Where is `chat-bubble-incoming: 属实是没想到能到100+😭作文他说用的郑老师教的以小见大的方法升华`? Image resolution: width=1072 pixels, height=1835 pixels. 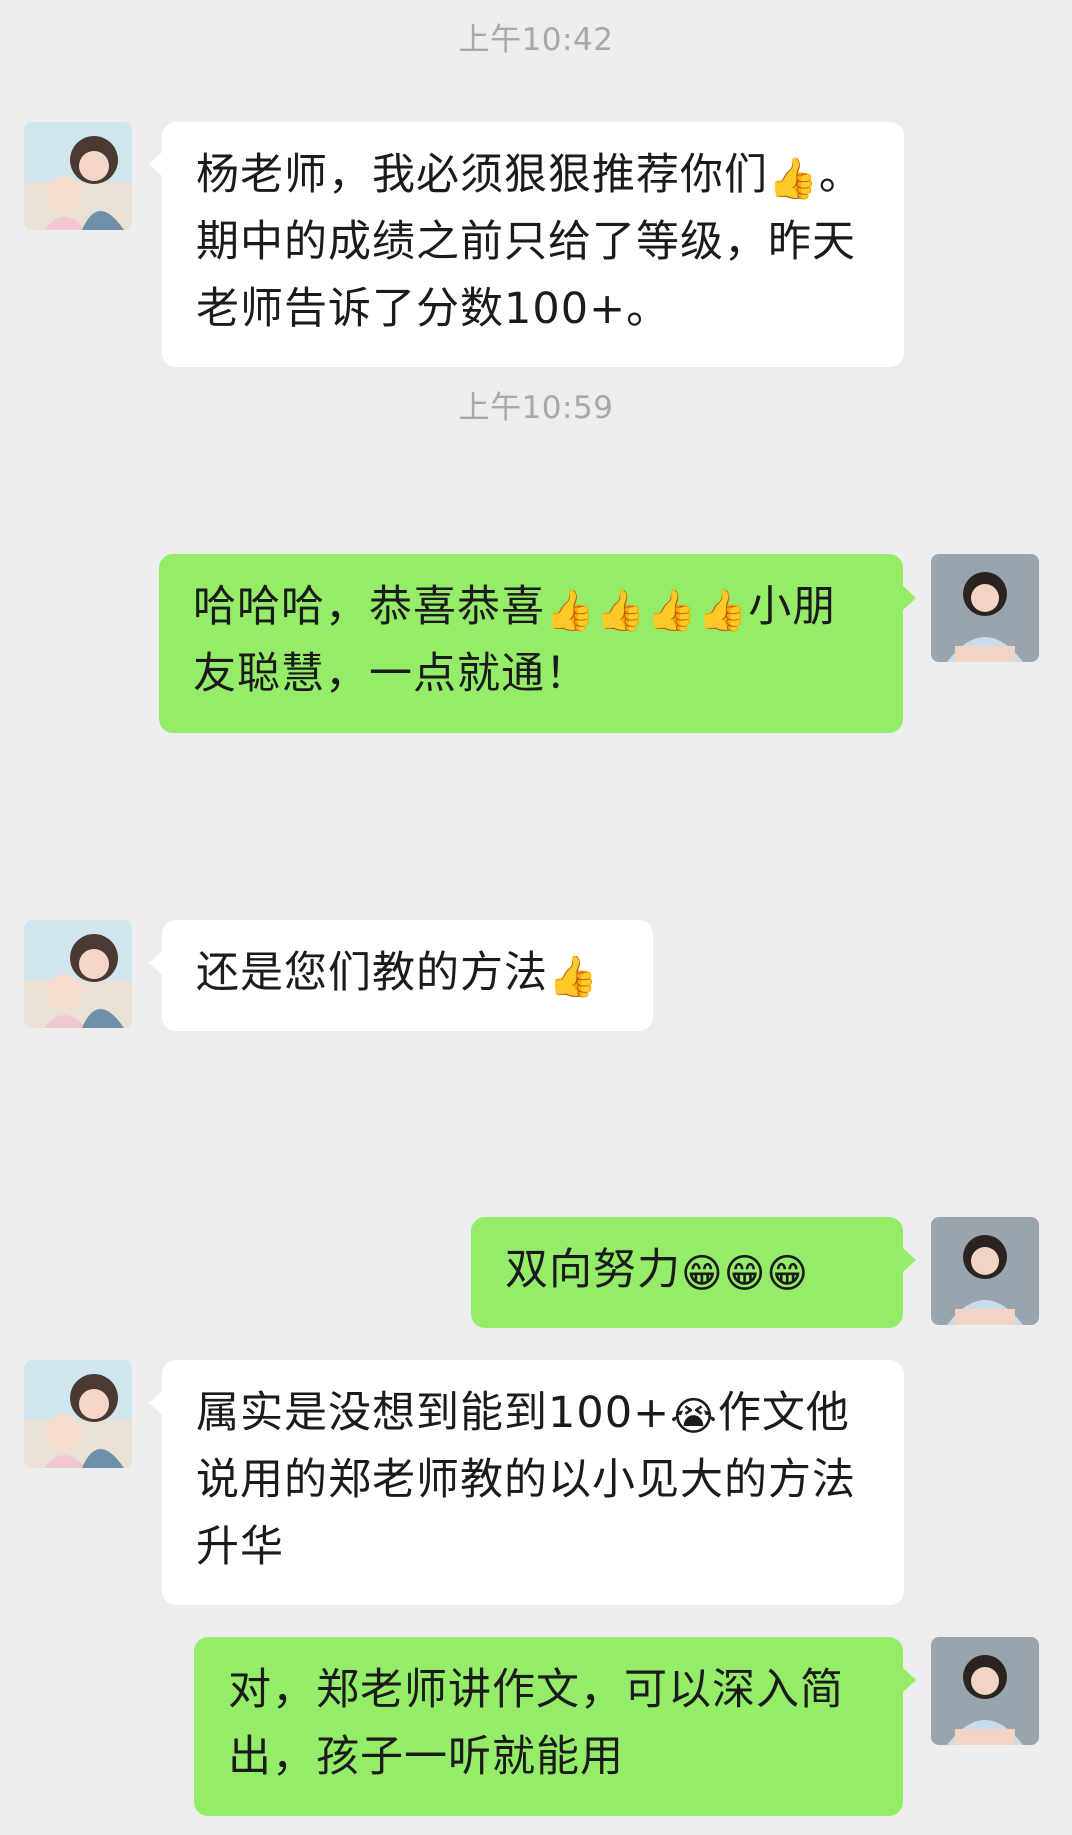
chat-bubble-incoming: 属实是没想到能到100+😭作文他说用的郑老师教的以小见大的方法升华 is located at coordinates (533, 1482).